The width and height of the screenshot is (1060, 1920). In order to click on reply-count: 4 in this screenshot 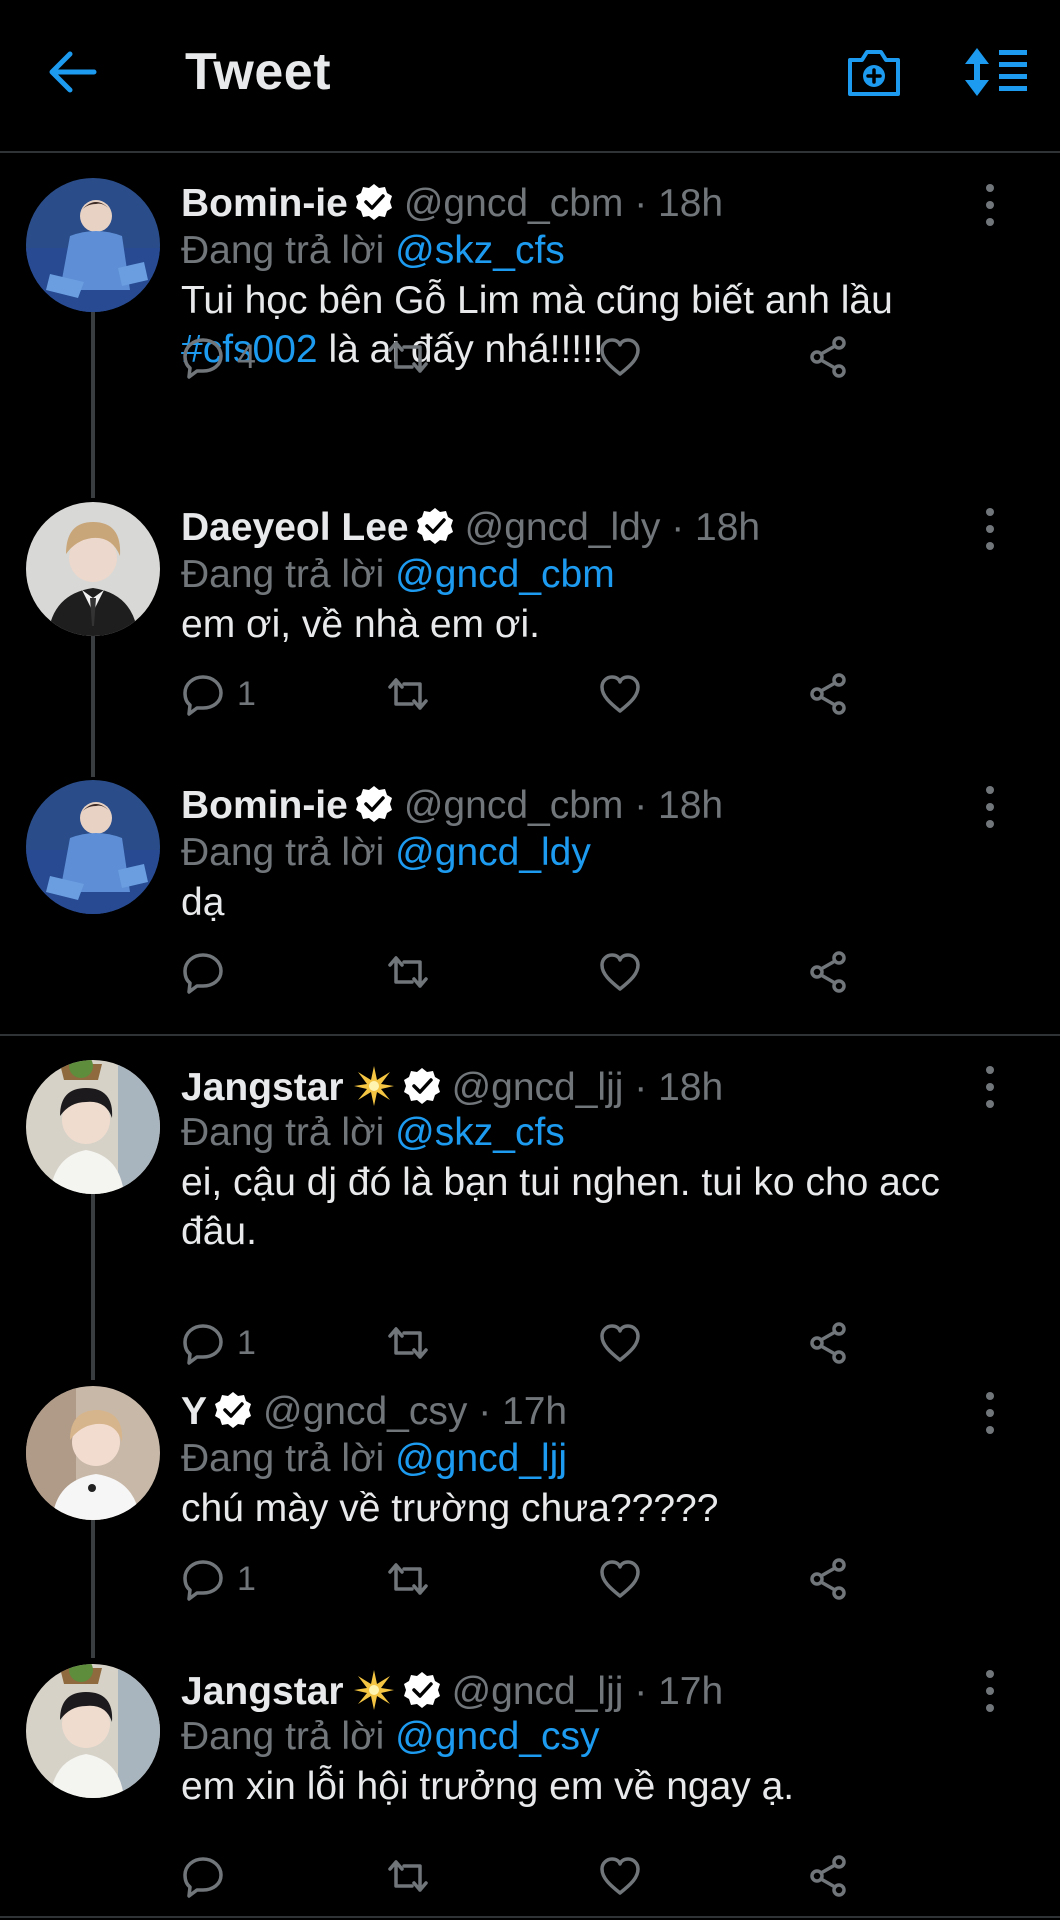, I will do `click(246, 356)`.